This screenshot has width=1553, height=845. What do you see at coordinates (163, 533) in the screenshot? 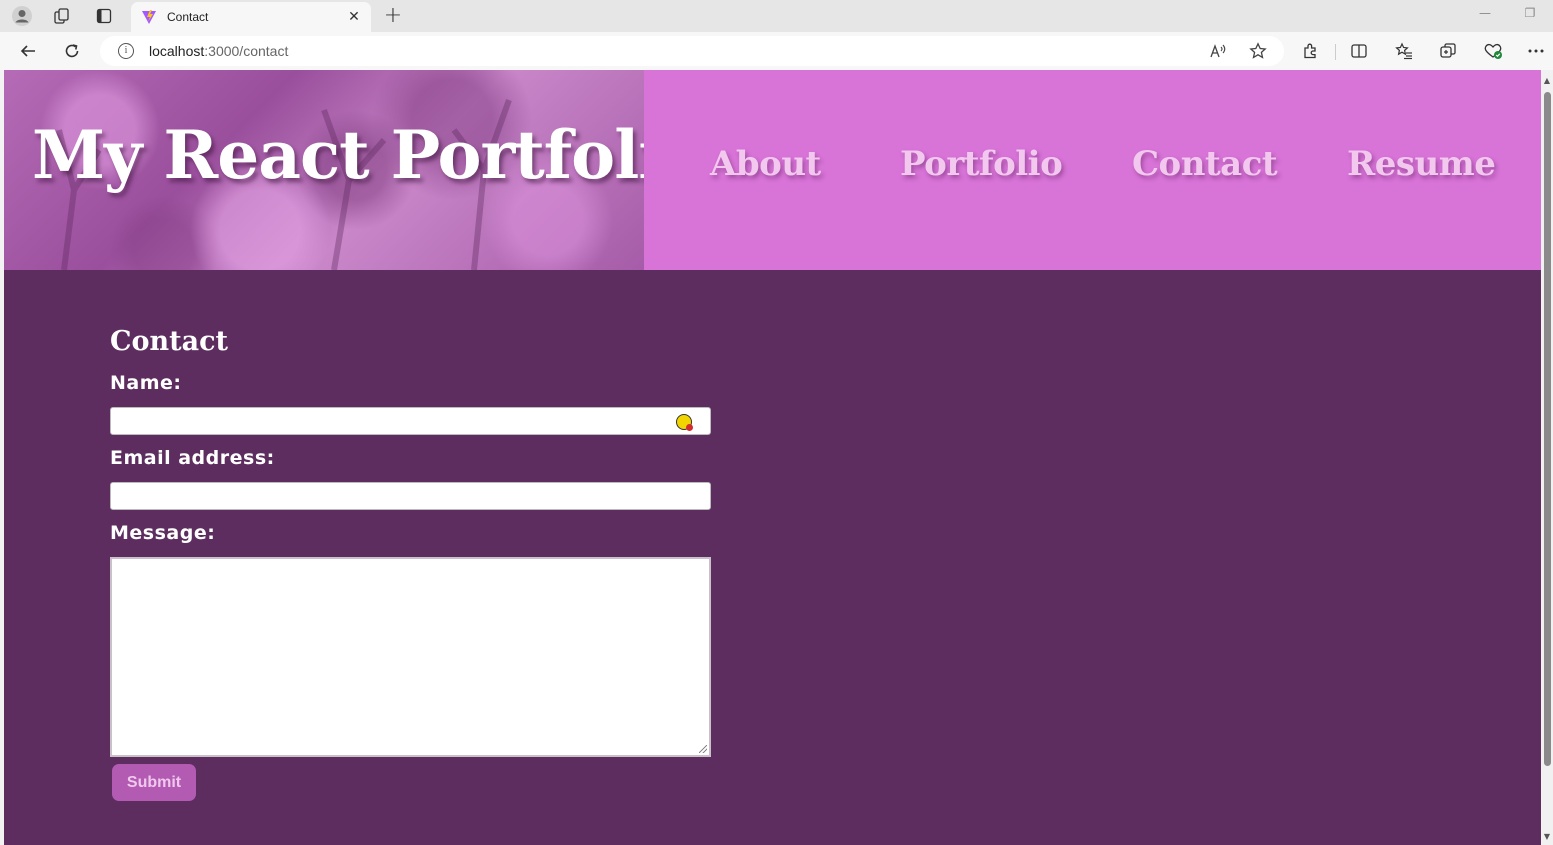
I see `message-label: Message:` at bounding box center [163, 533].